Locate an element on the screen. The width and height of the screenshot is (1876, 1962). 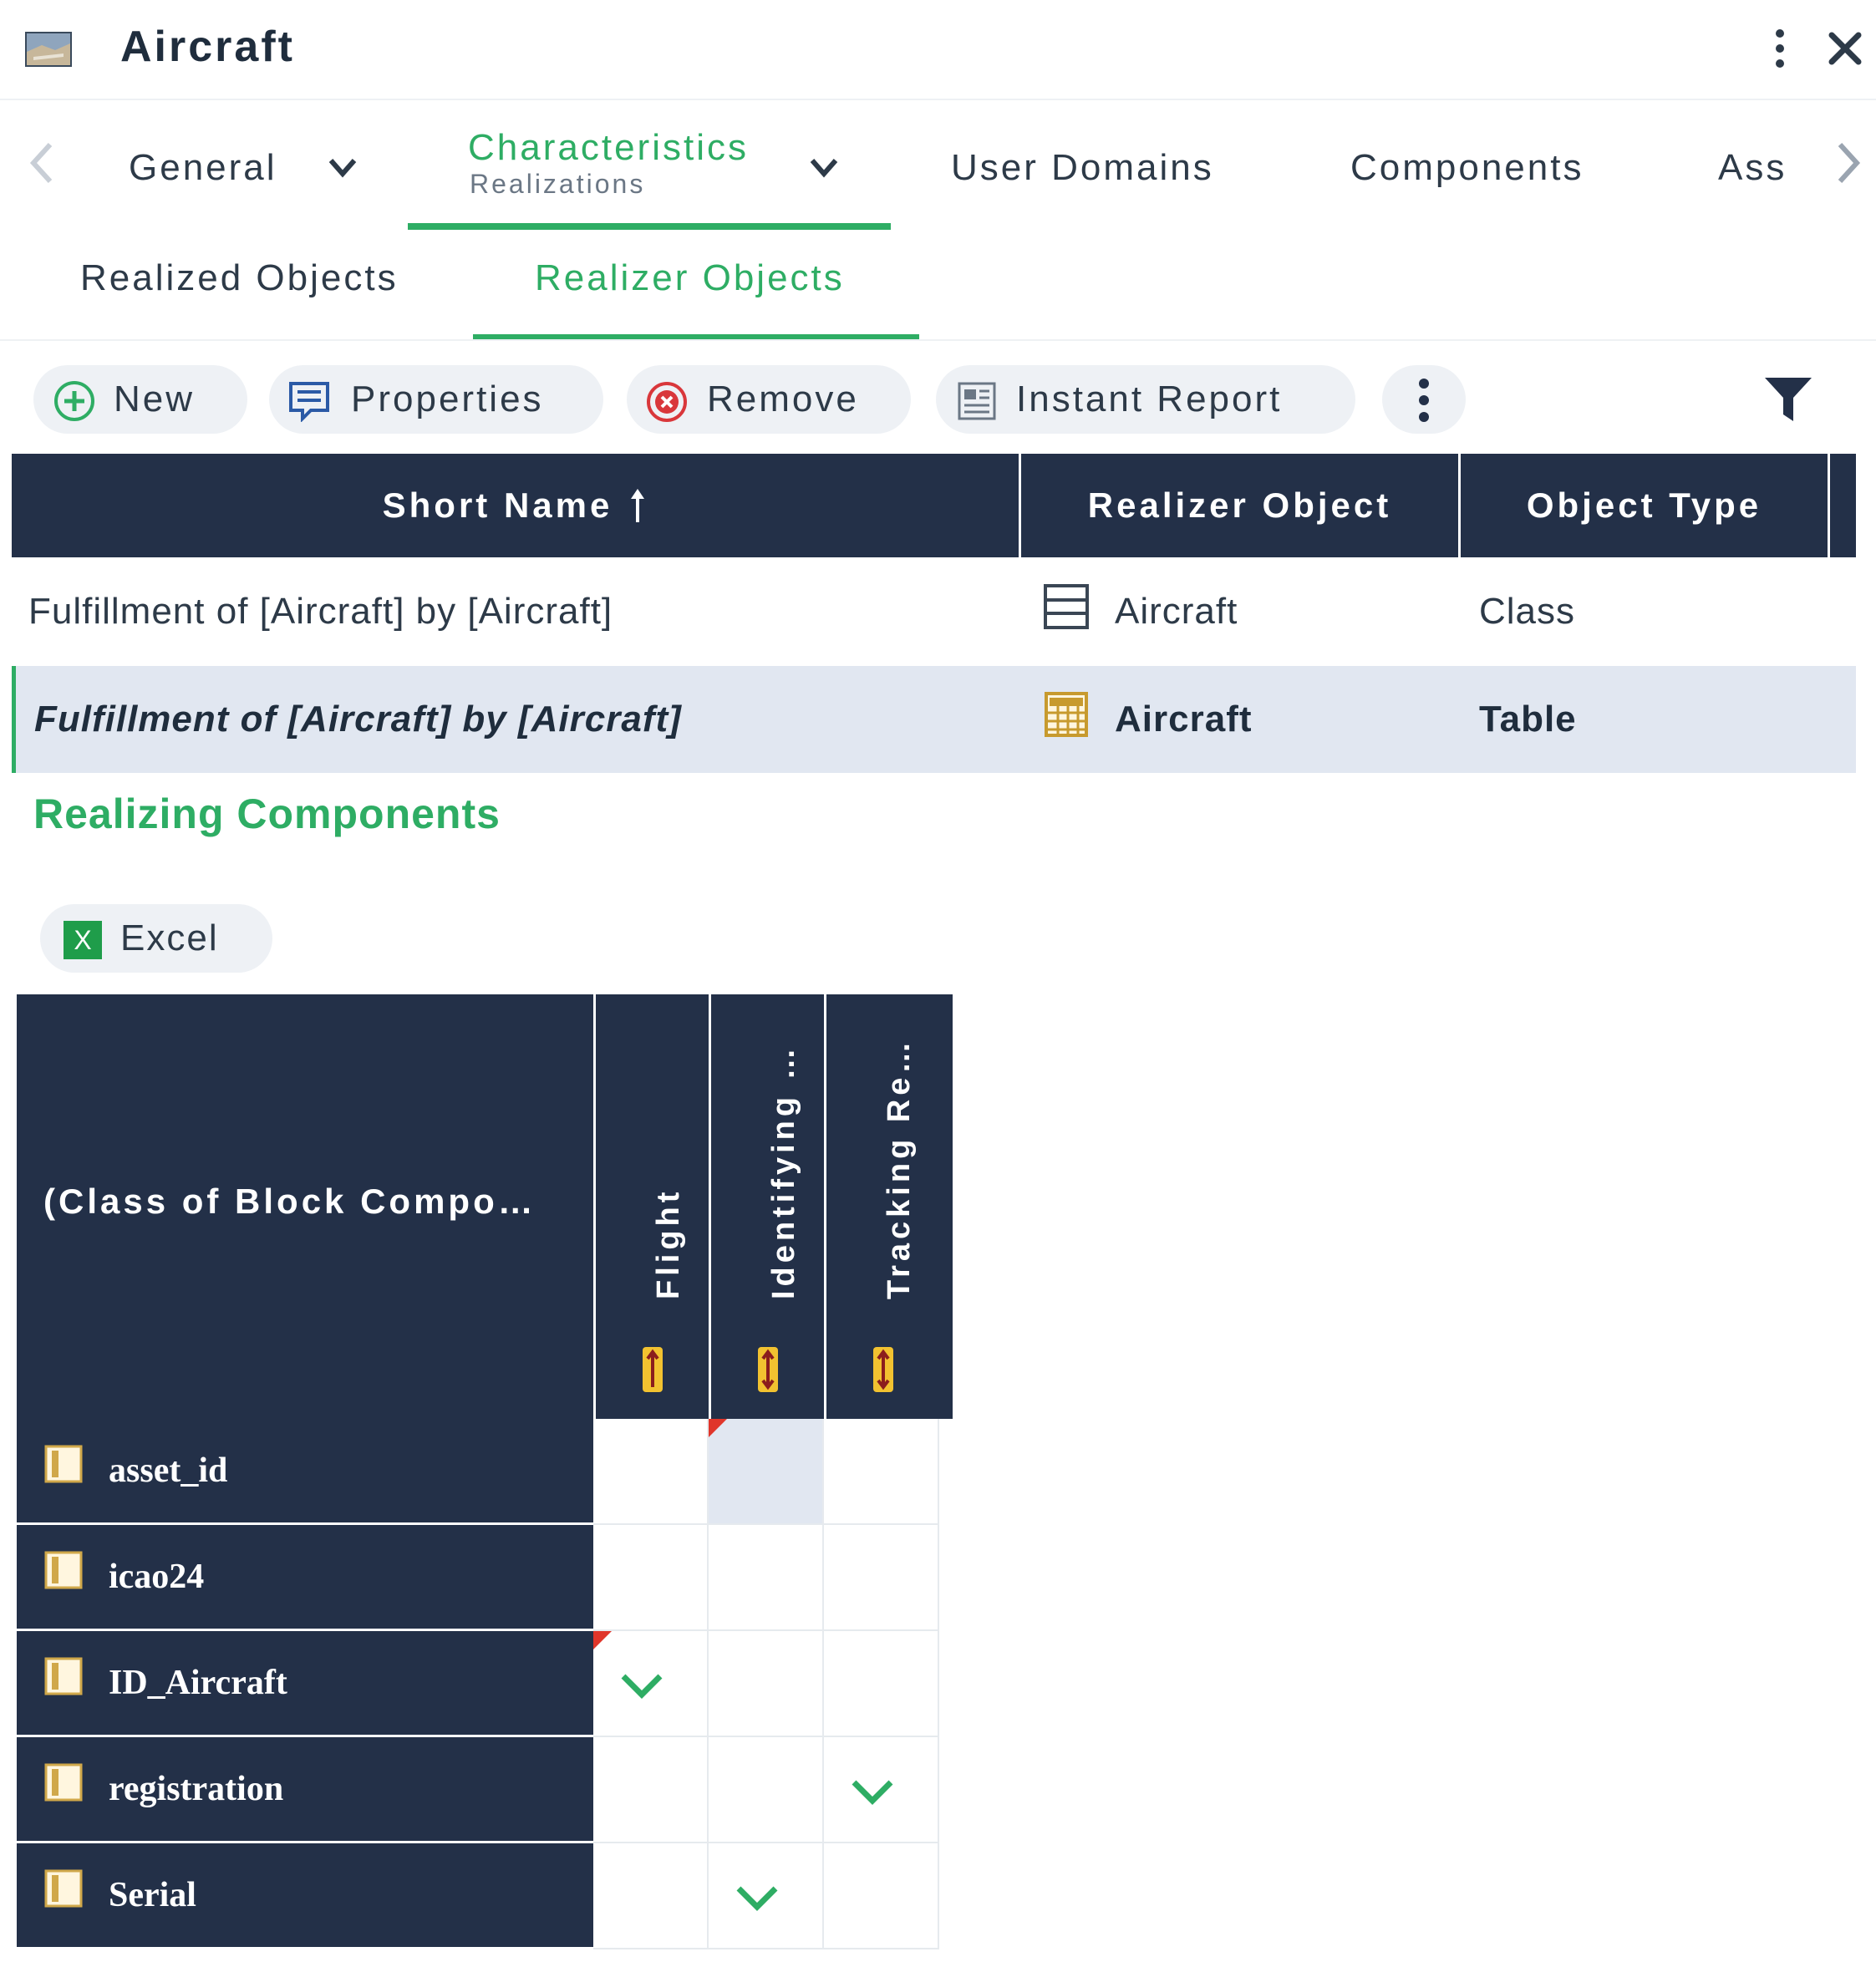
instant-report-button: Instant Report is located at coordinates (1145, 399).